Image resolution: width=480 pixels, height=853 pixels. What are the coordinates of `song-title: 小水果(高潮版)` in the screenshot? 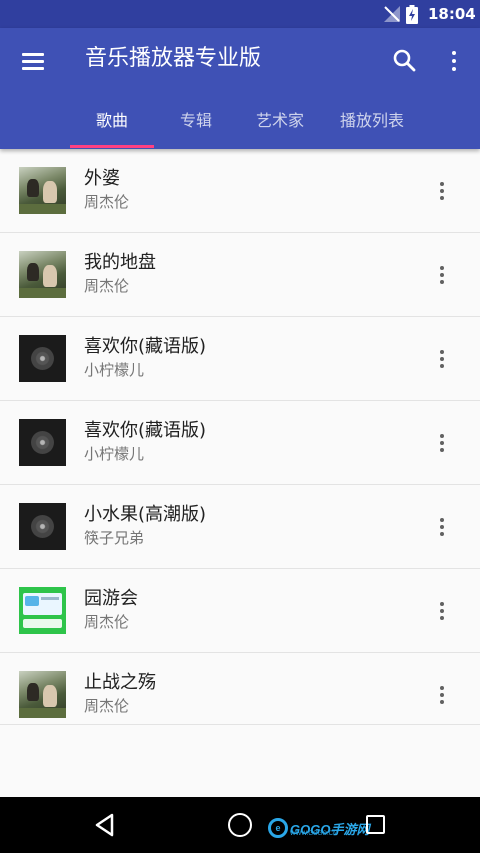 It's located at (145, 514).